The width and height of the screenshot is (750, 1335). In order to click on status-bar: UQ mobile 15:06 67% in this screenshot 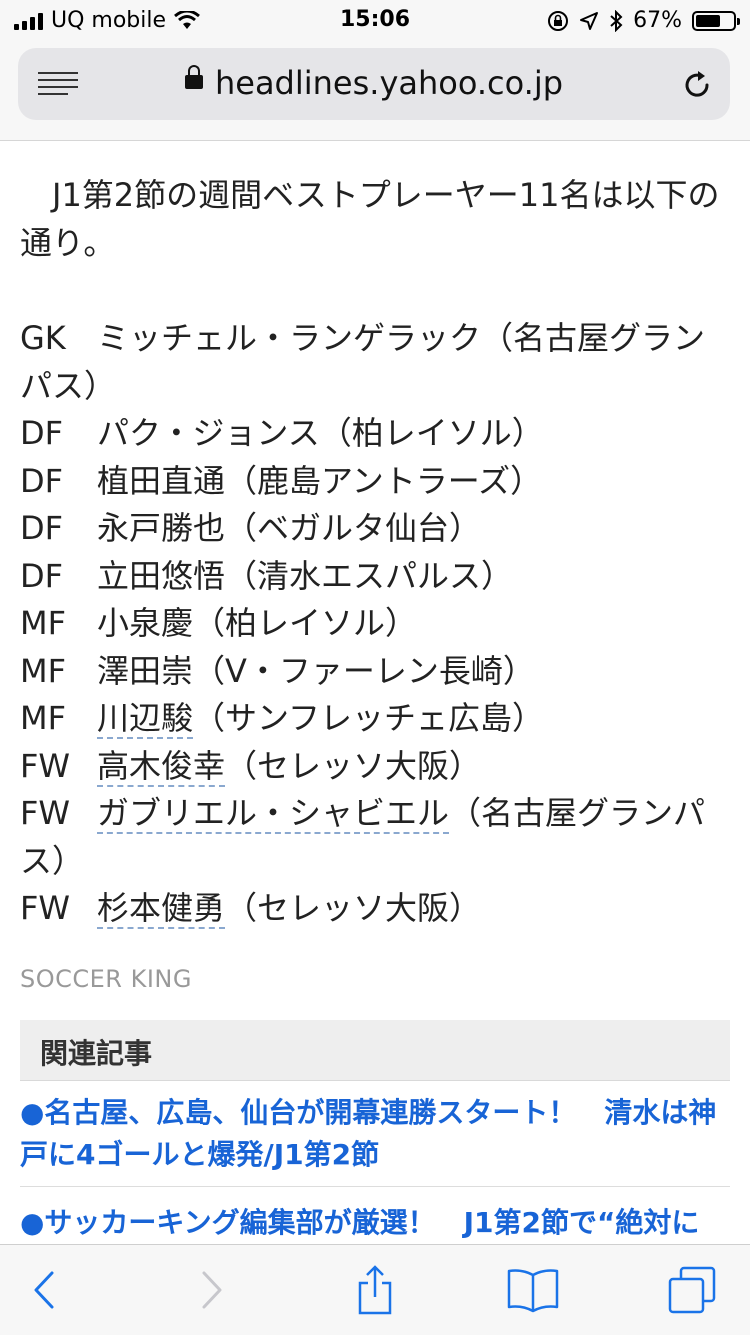, I will do `click(375, 20)`.